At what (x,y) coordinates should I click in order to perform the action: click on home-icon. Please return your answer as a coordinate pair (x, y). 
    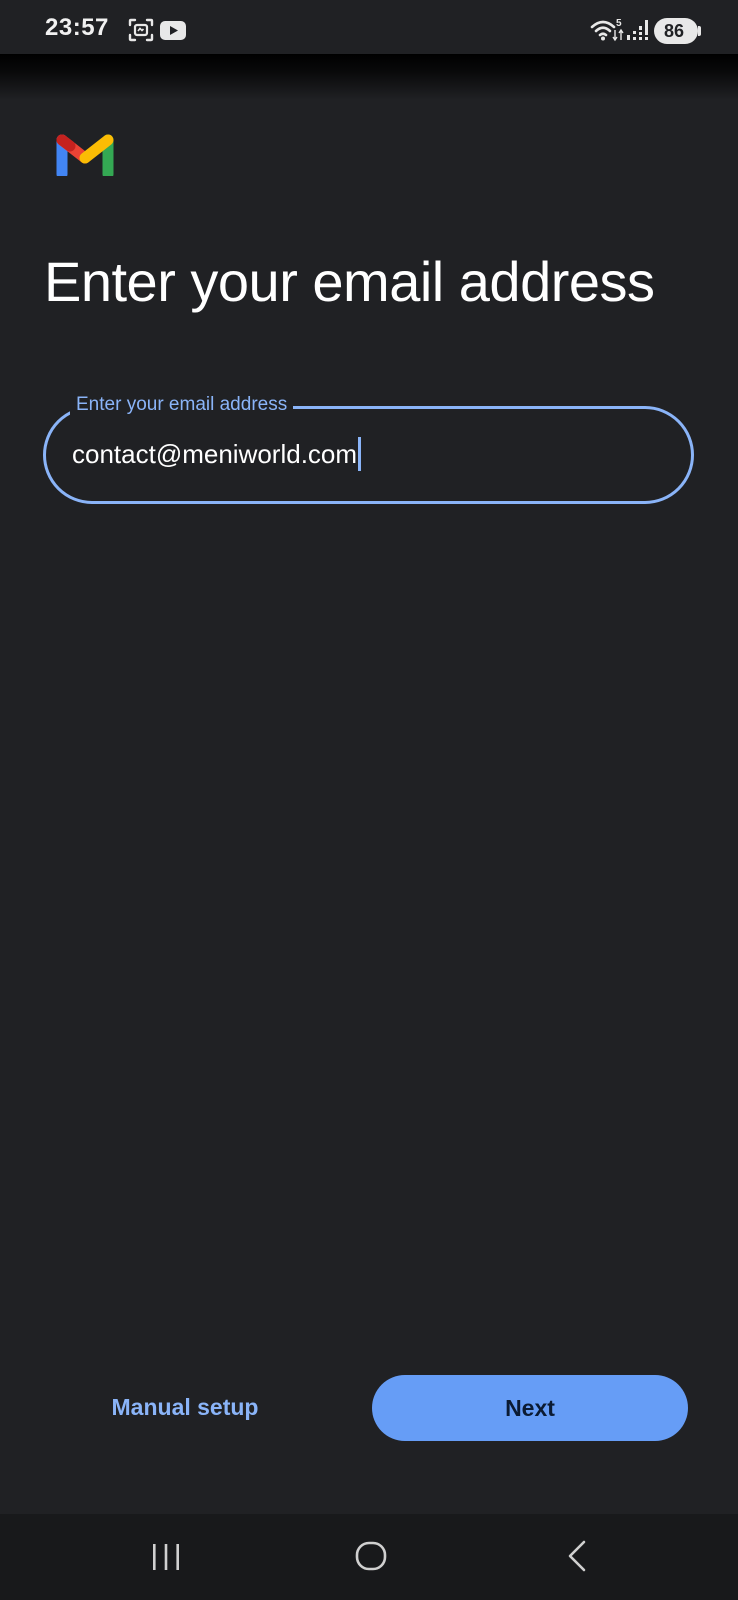
    Looking at the image, I should click on (371, 1556).